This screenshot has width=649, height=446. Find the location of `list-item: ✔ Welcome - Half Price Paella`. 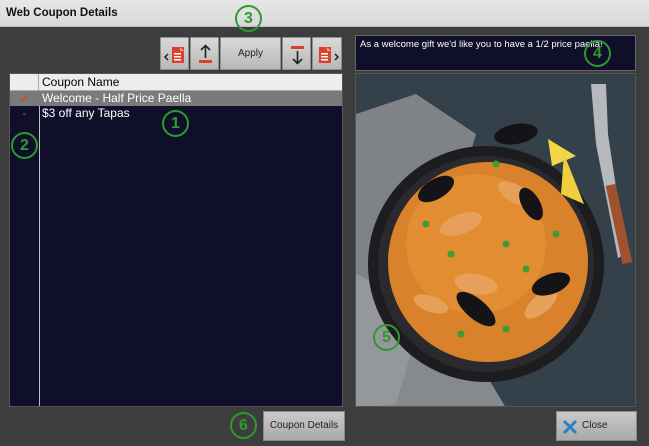

list-item: ✔ Welcome - Half Price Paella is located at coordinates (176, 98).